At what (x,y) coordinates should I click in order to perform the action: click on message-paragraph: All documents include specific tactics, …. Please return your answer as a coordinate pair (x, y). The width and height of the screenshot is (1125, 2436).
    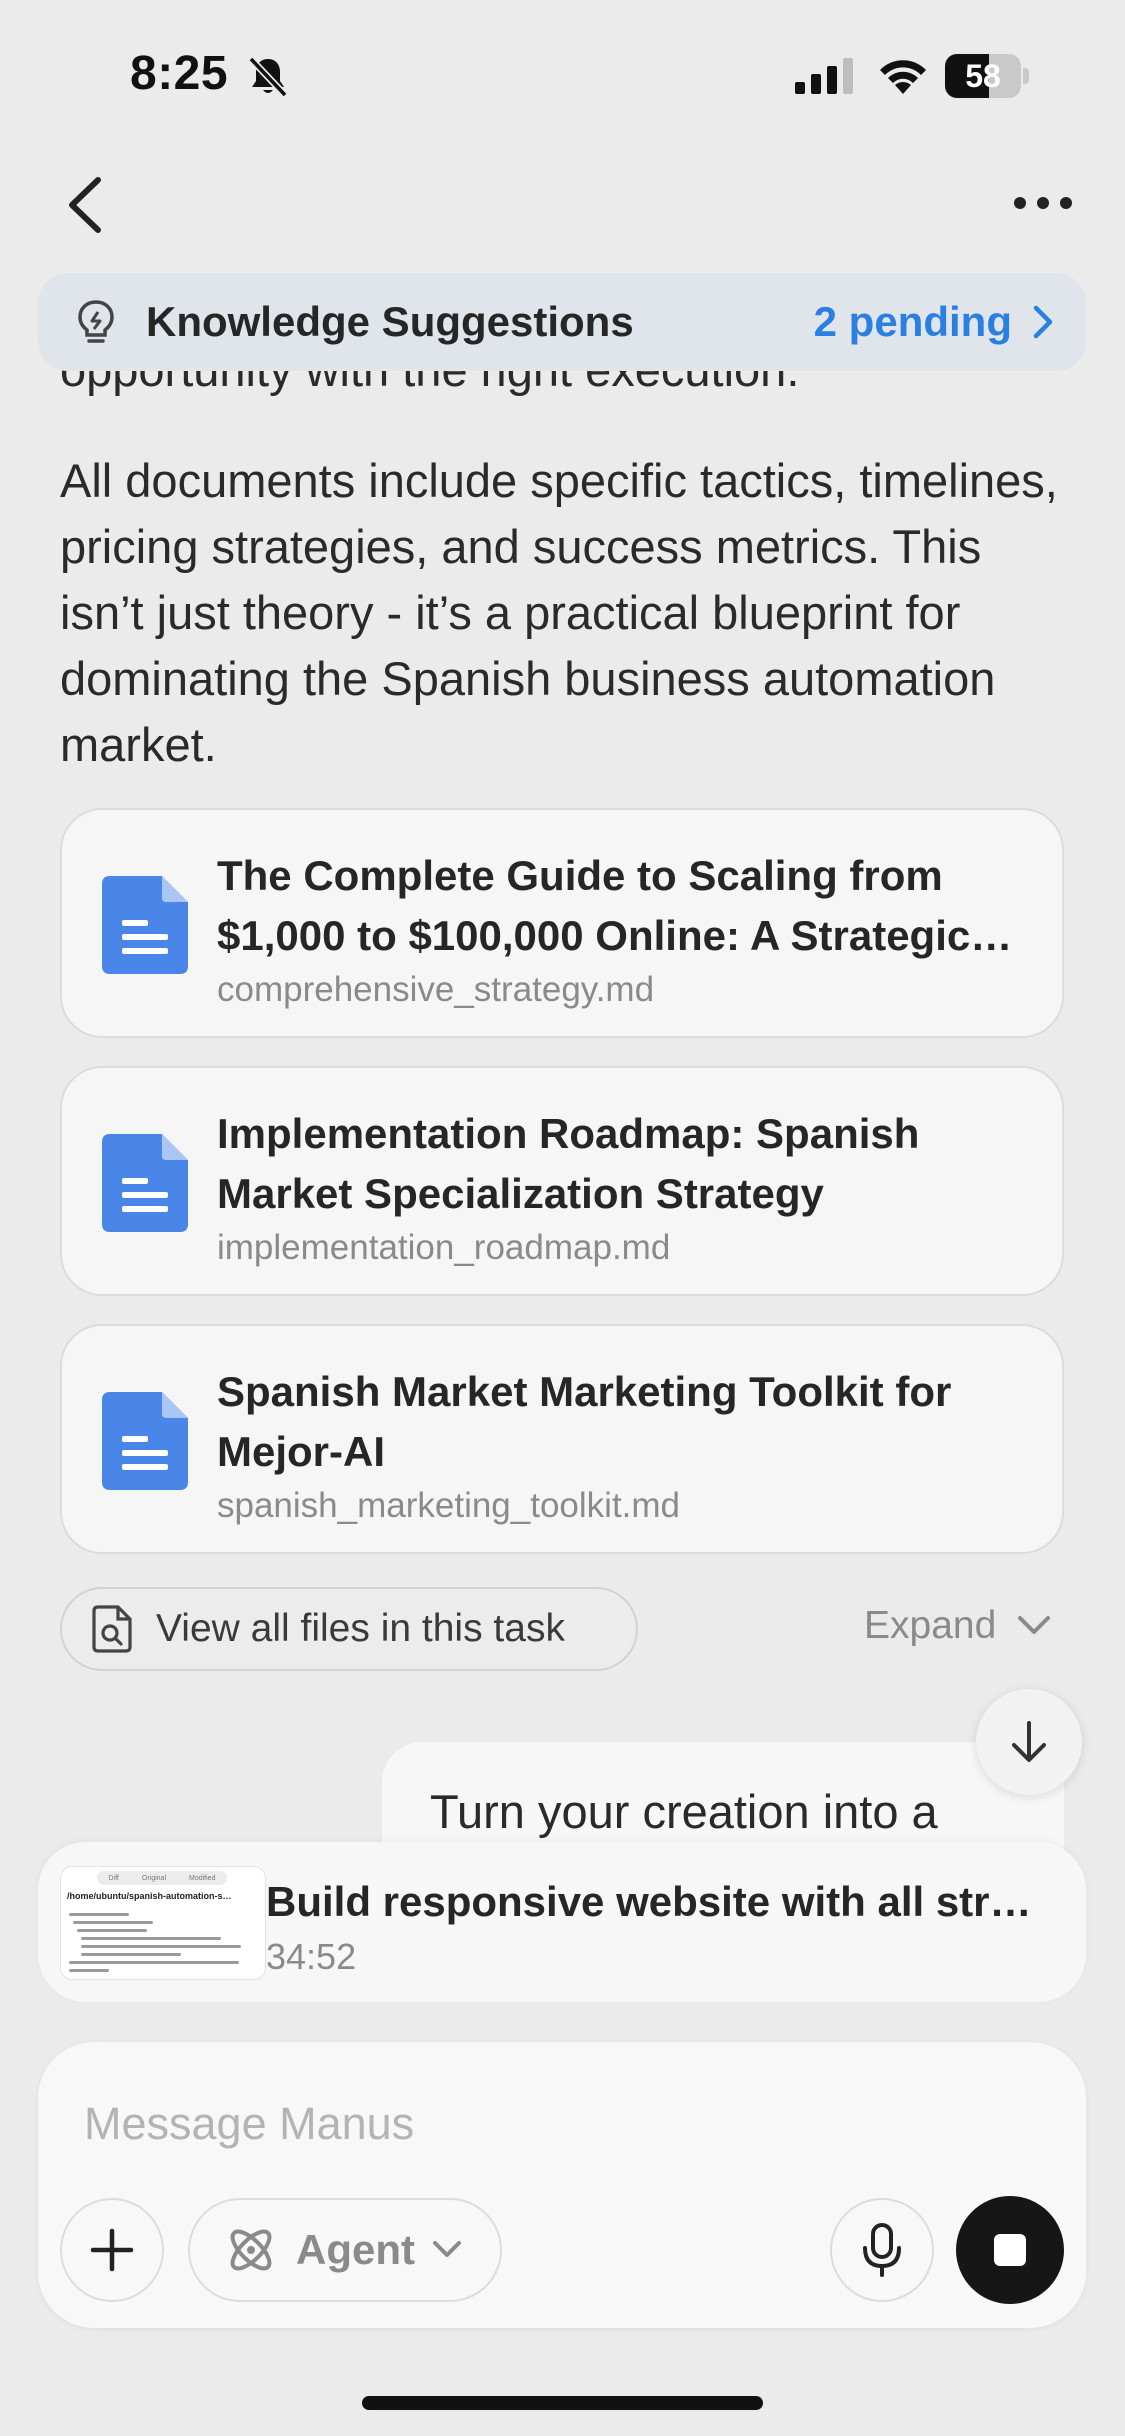
    Looking at the image, I should click on (559, 612).